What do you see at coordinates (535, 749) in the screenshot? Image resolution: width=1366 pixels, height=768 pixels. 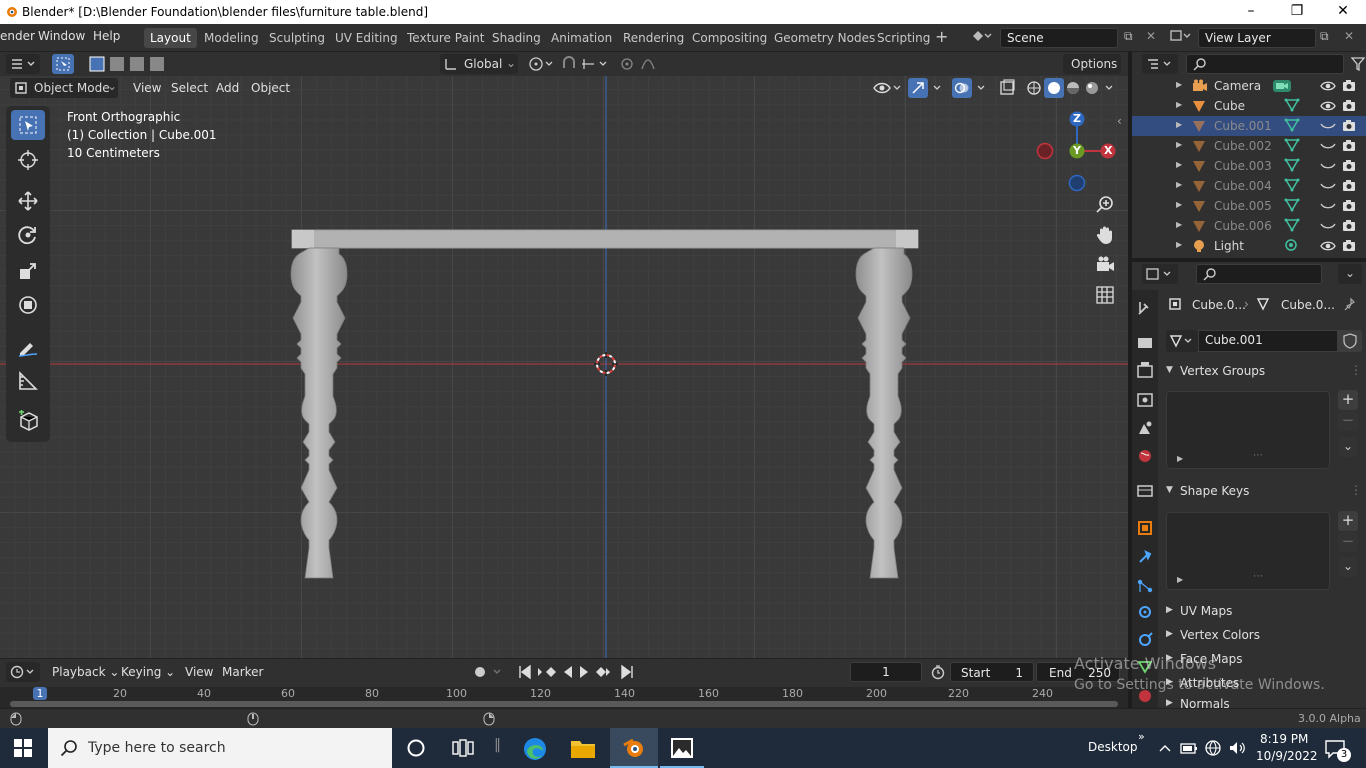 I see `edge-browser-icon` at bounding box center [535, 749].